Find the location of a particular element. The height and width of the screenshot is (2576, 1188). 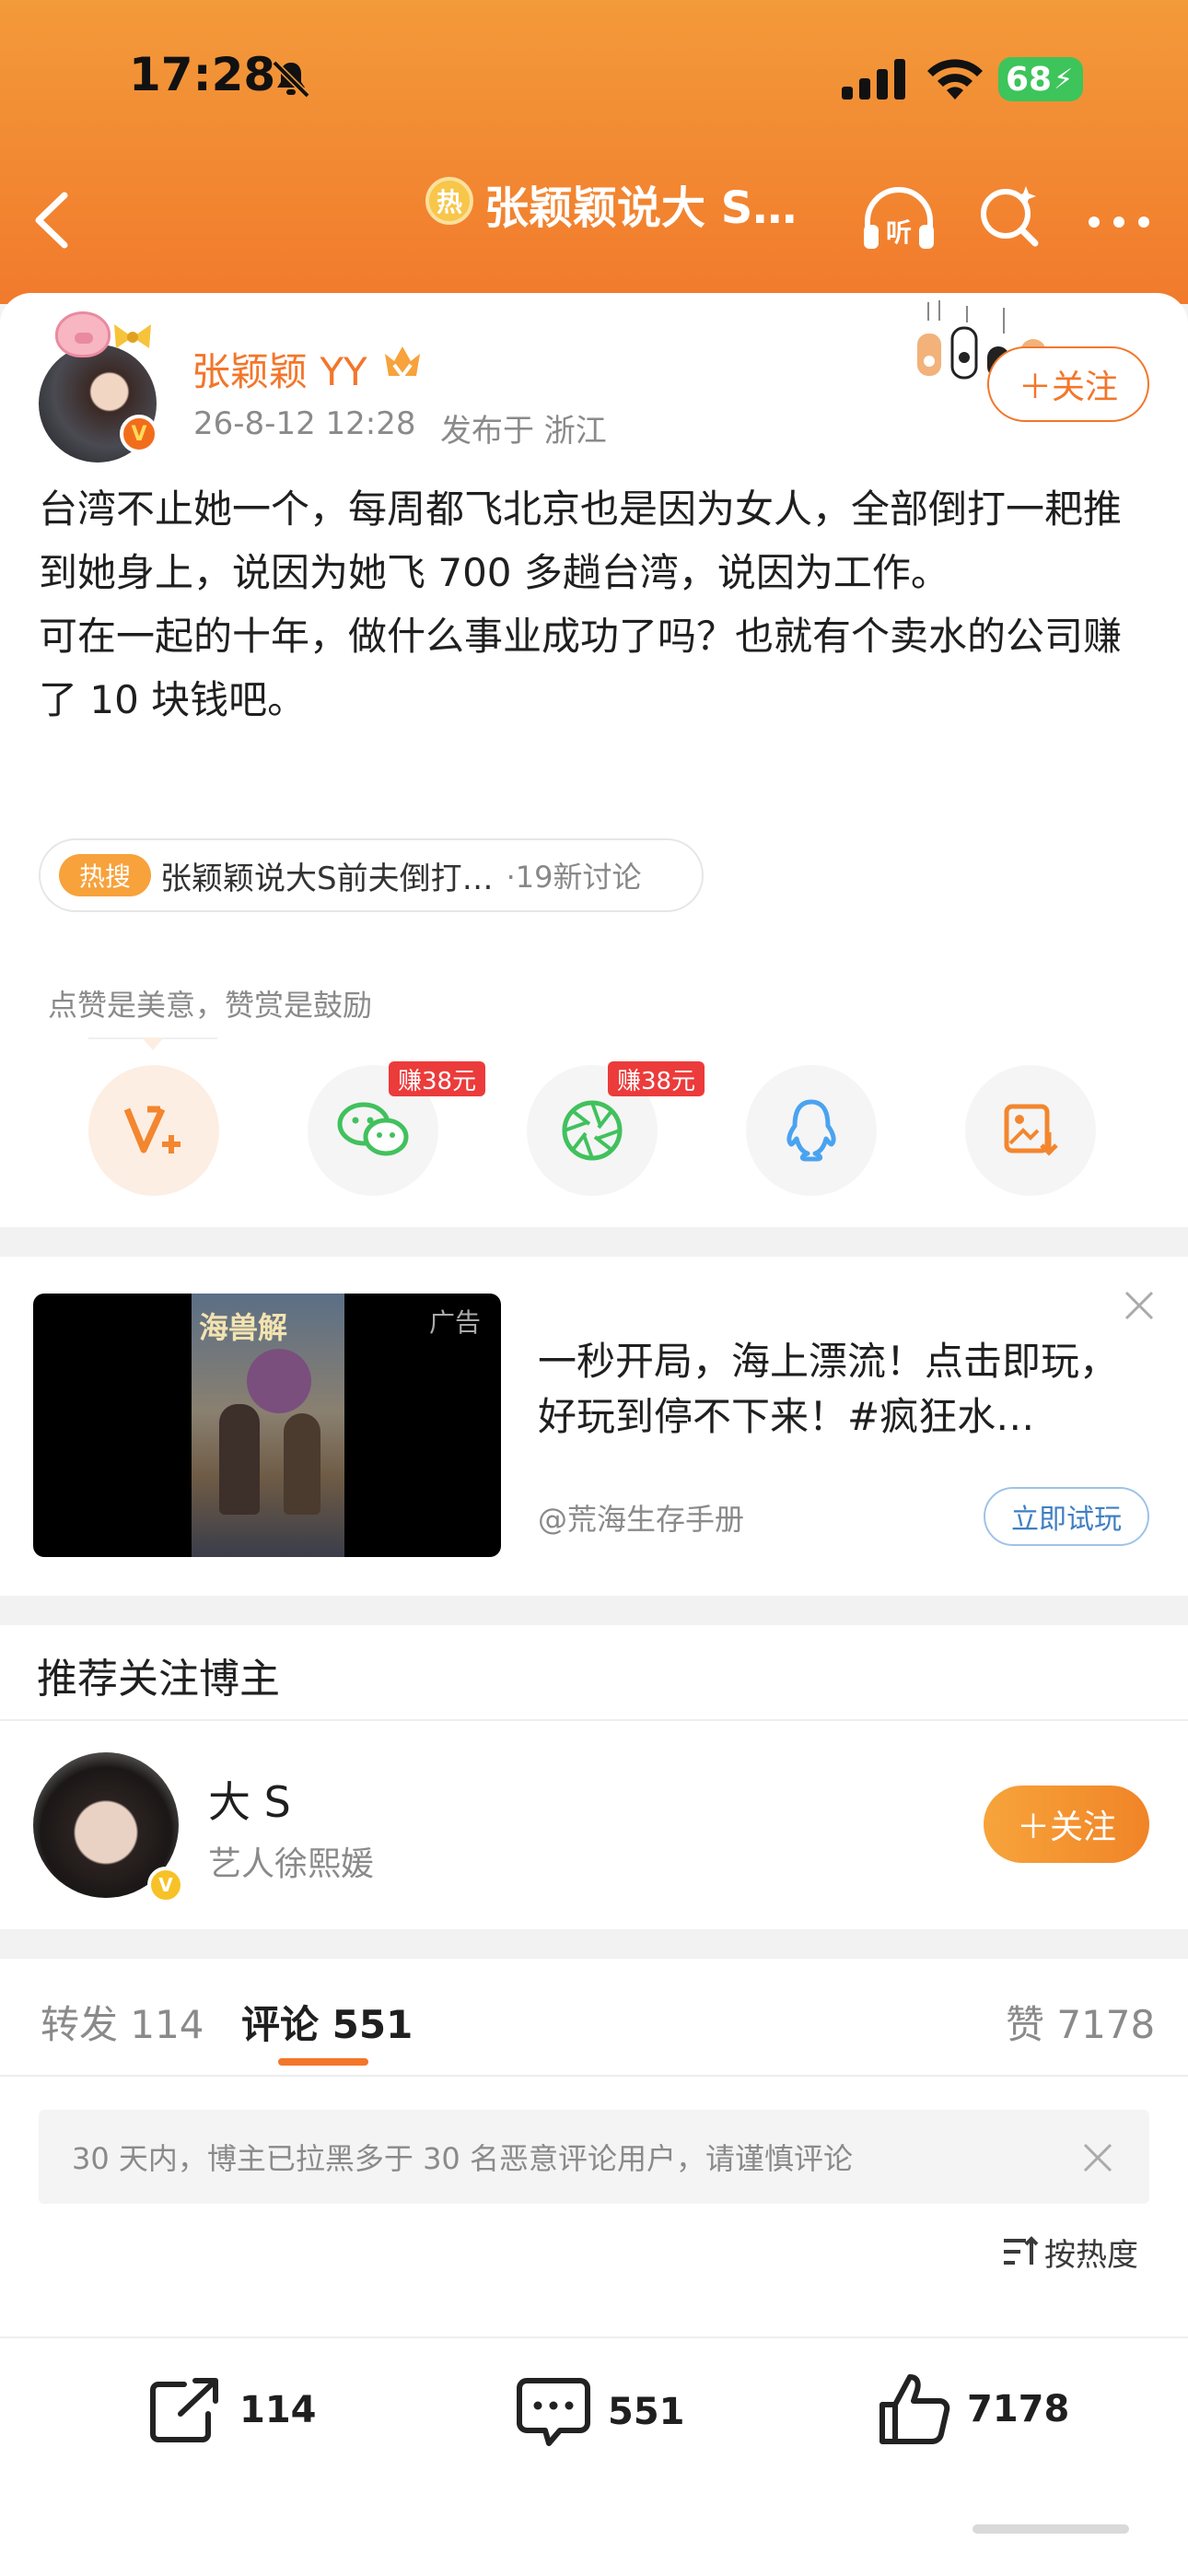

bell-mute-icon is located at coordinates (291, 79).